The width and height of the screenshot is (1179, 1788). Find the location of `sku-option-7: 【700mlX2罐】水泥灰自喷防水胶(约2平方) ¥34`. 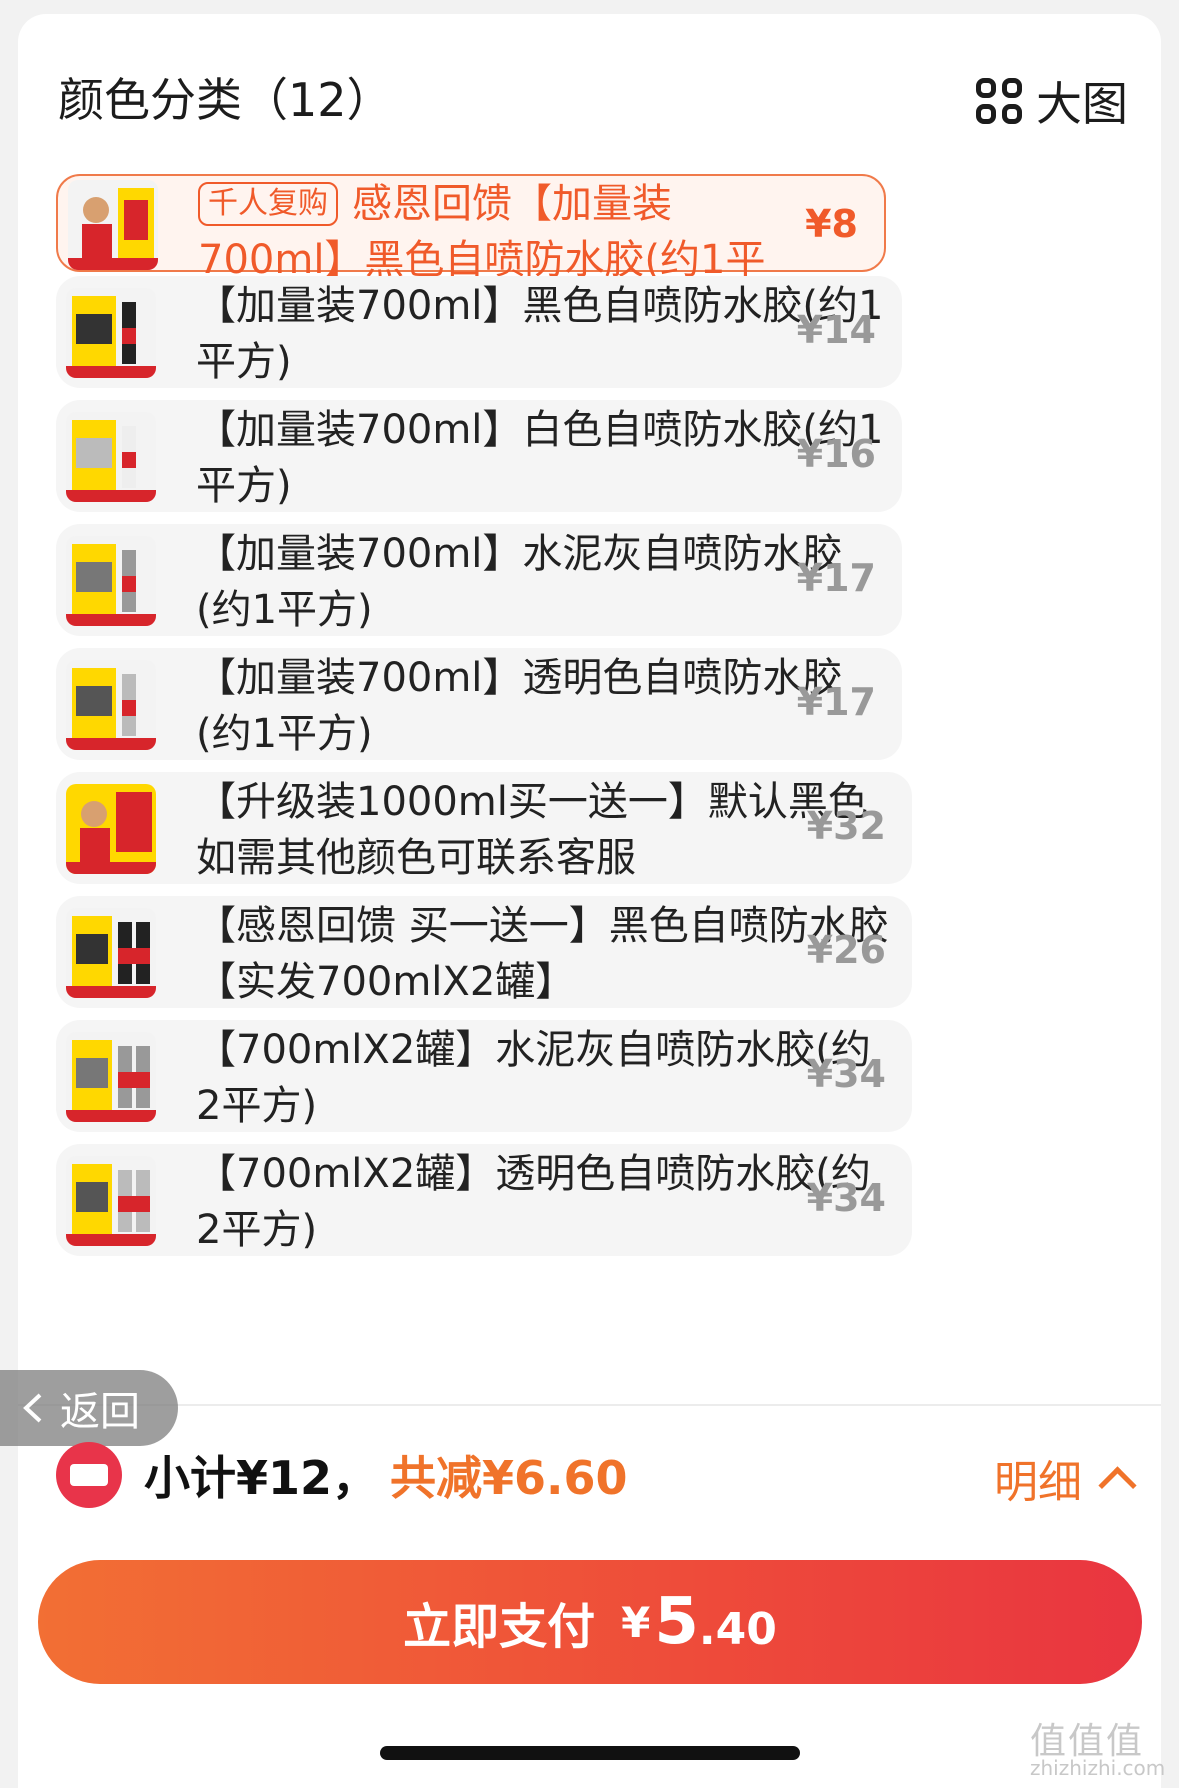

sku-option-7: 【700mlX2罐】水泥灰自喷防水胶(约2平方) ¥34 is located at coordinates (484, 1076).